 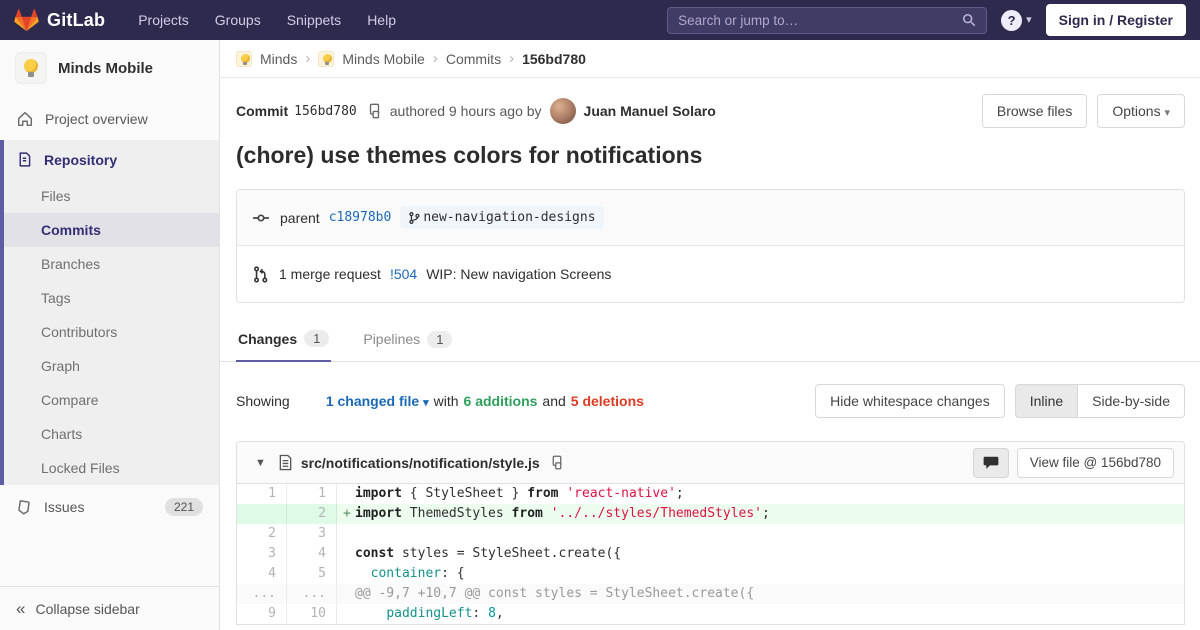 What do you see at coordinates (278, 59) in the screenshot?
I see `breadcrumb-link-minds: Minds` at bounding box center [278, 59].